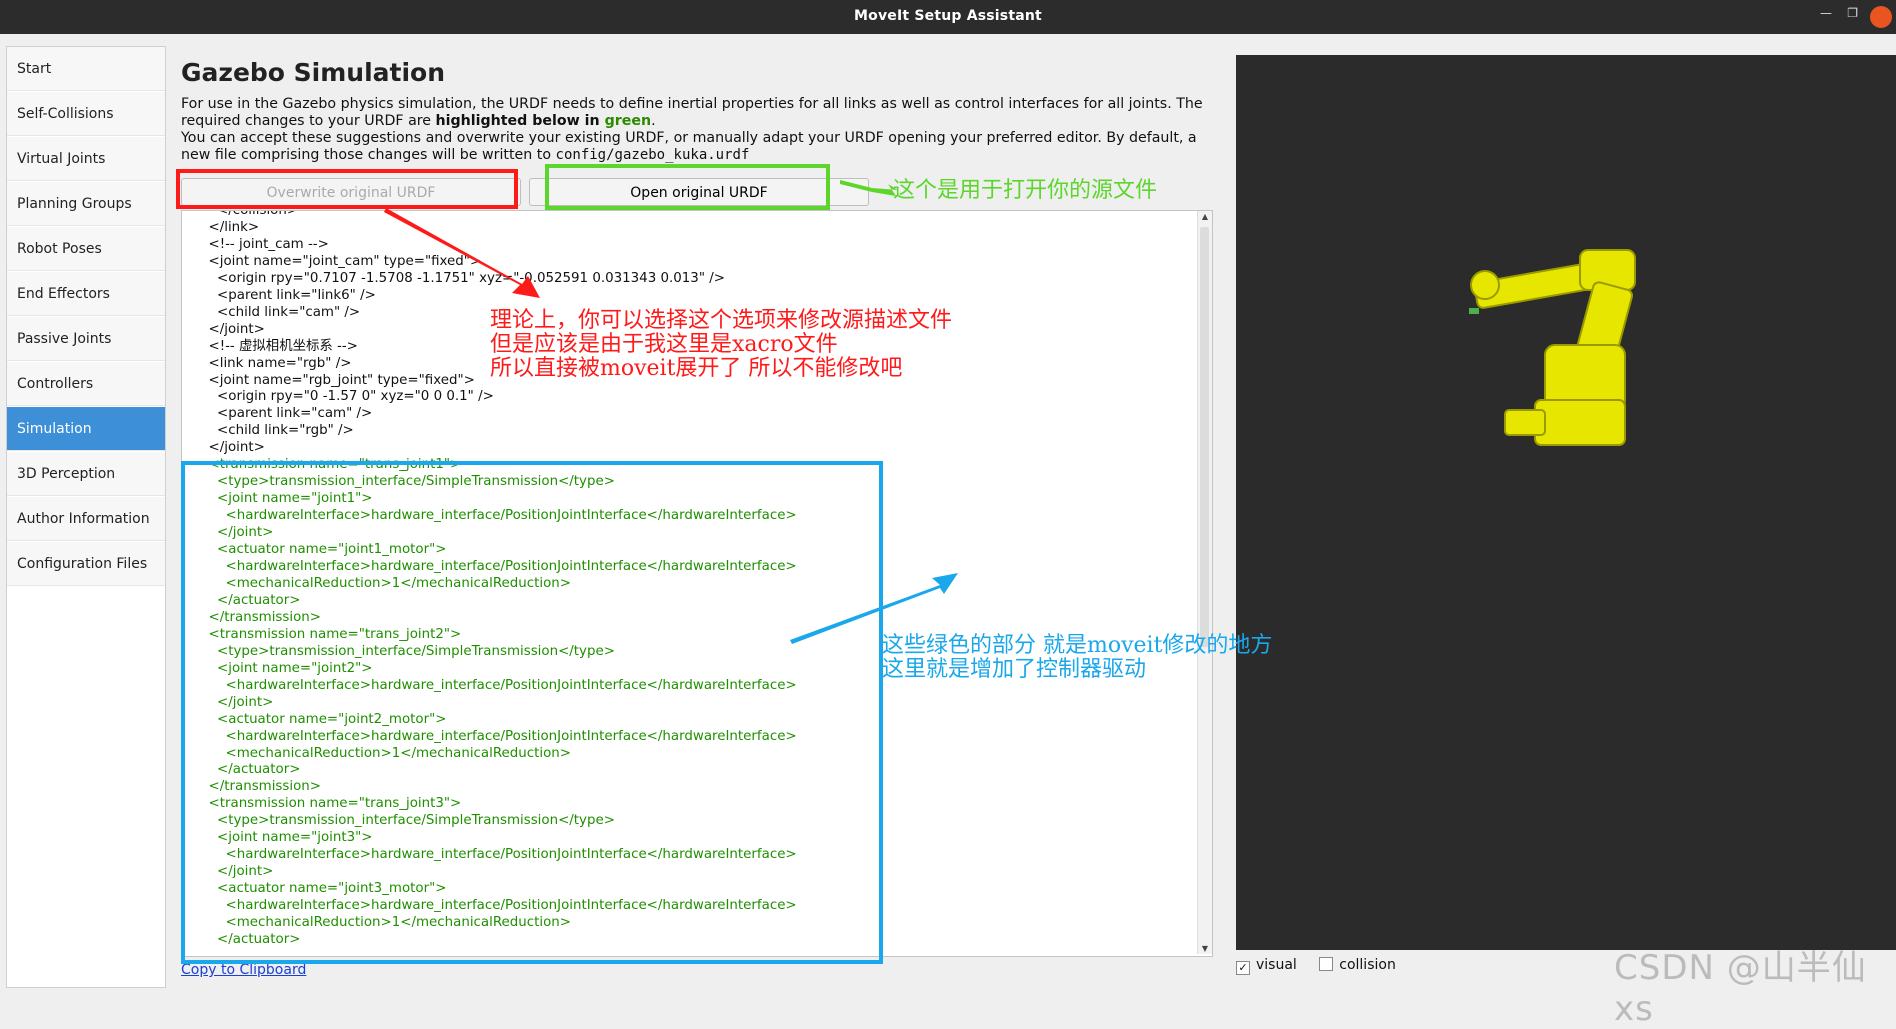  Describe the element at coordinates (1025, 190) in the screenshot. I see `open-button-note: 这个是用于打开你的源文件` at that location.